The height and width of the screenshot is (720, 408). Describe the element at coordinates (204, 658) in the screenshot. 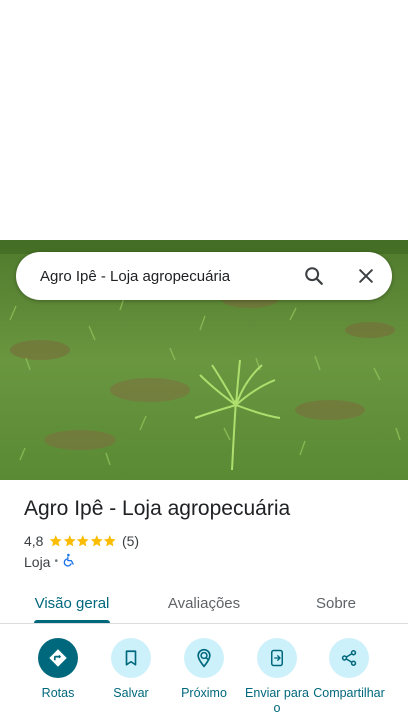

I see `nearby-icon` at that location.